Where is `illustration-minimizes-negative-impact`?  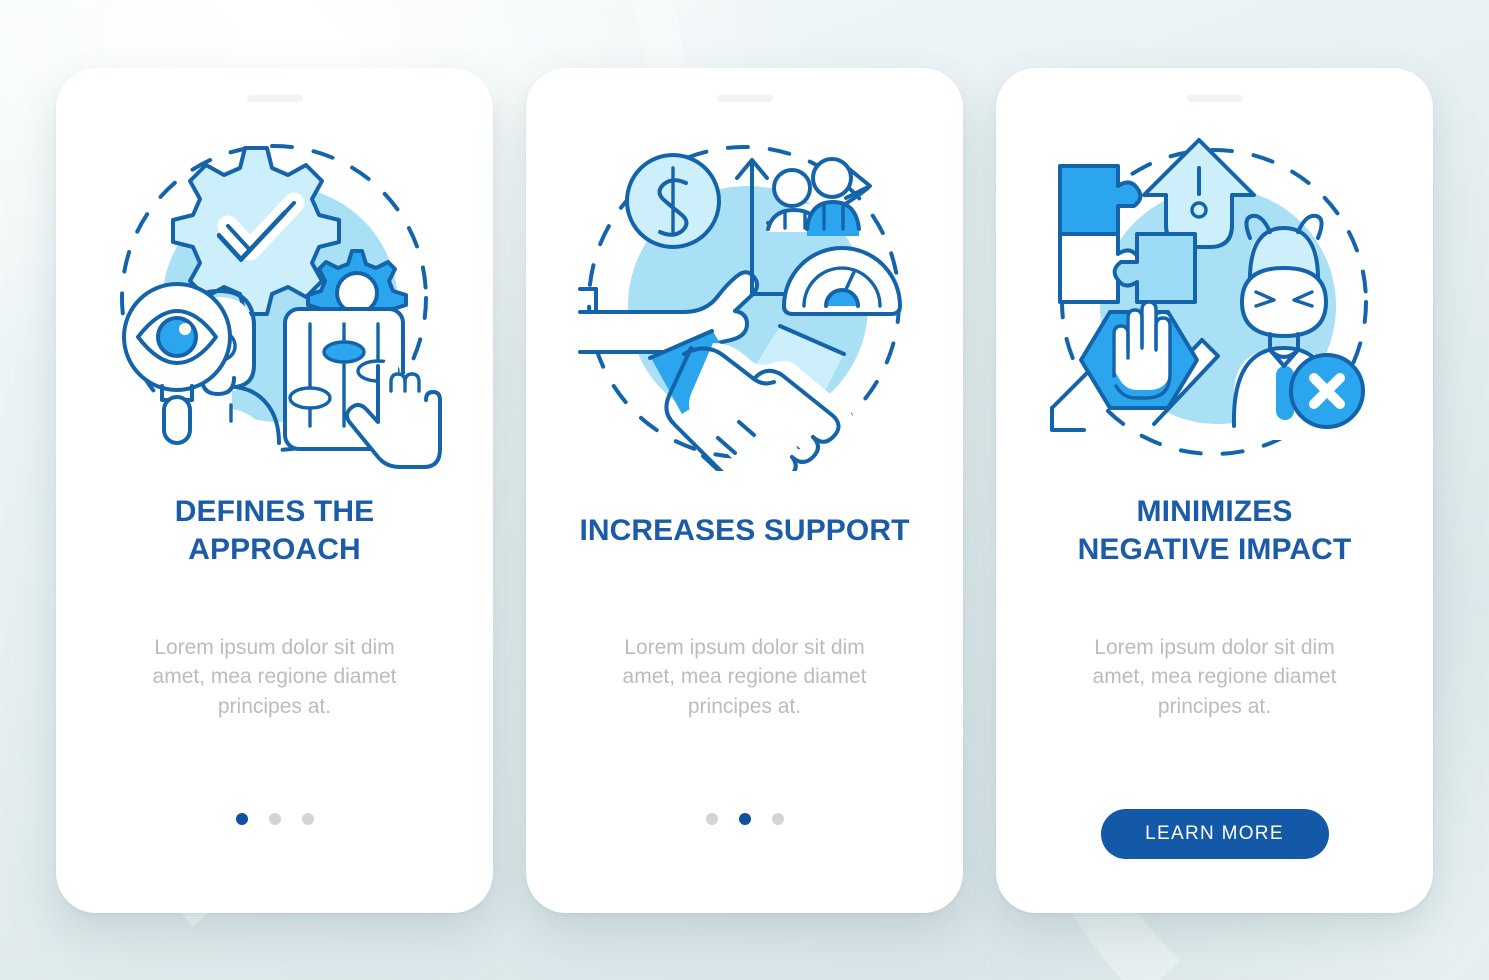
illustration-minimizes-negative-impact is located at coordinates (1214, 298).